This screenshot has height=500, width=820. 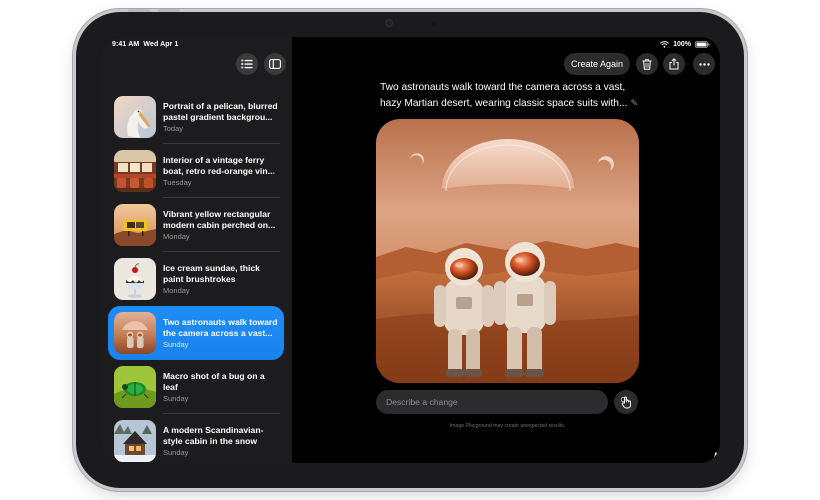 What do you see at coordinates (492, 402) in the screenshot?
I see `describe-change-input: Describe a change` at bounding box center [492, 402].